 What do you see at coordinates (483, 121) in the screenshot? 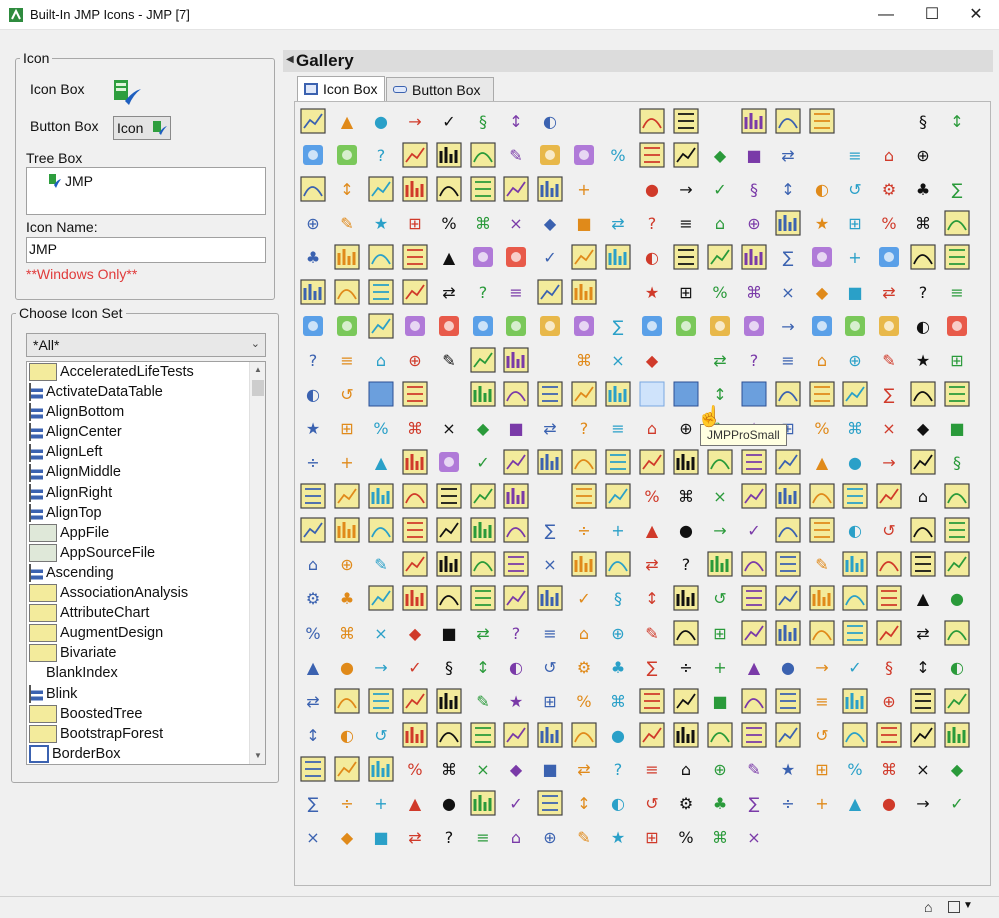
I see `gallery-icon-cell: §` at bounding box center [483, 121].